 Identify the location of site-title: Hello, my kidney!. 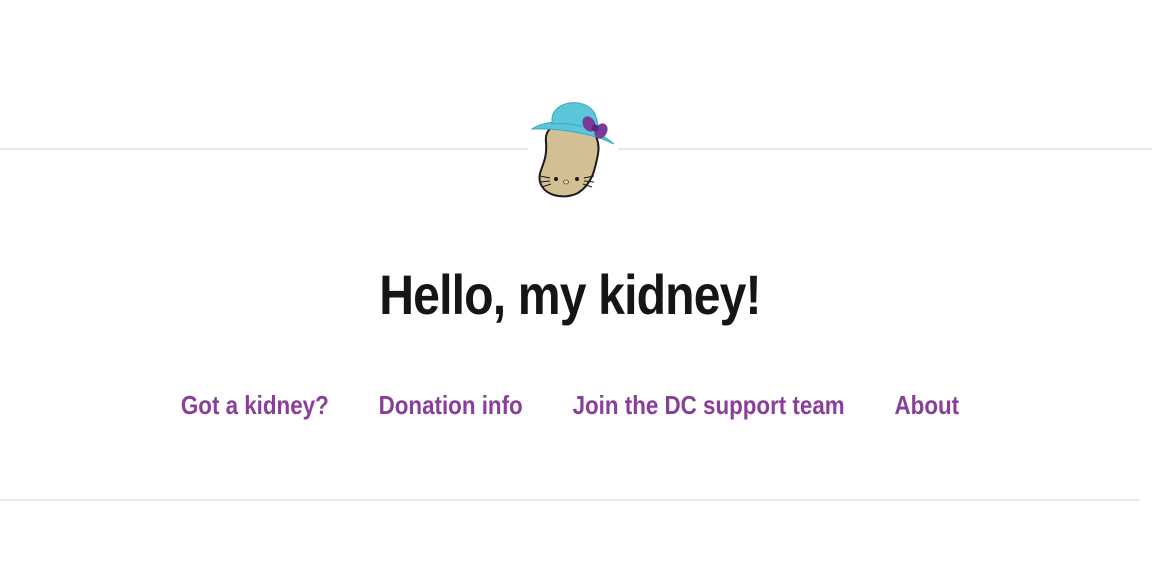
(570, 295).